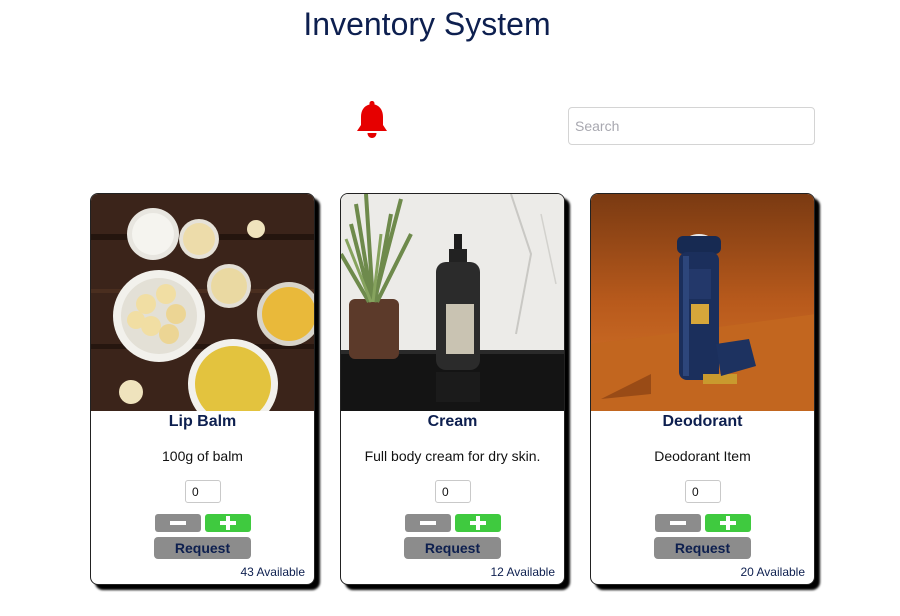 This screenshot has width=900, height=616. I want to click on search-input, so click(691, 126).